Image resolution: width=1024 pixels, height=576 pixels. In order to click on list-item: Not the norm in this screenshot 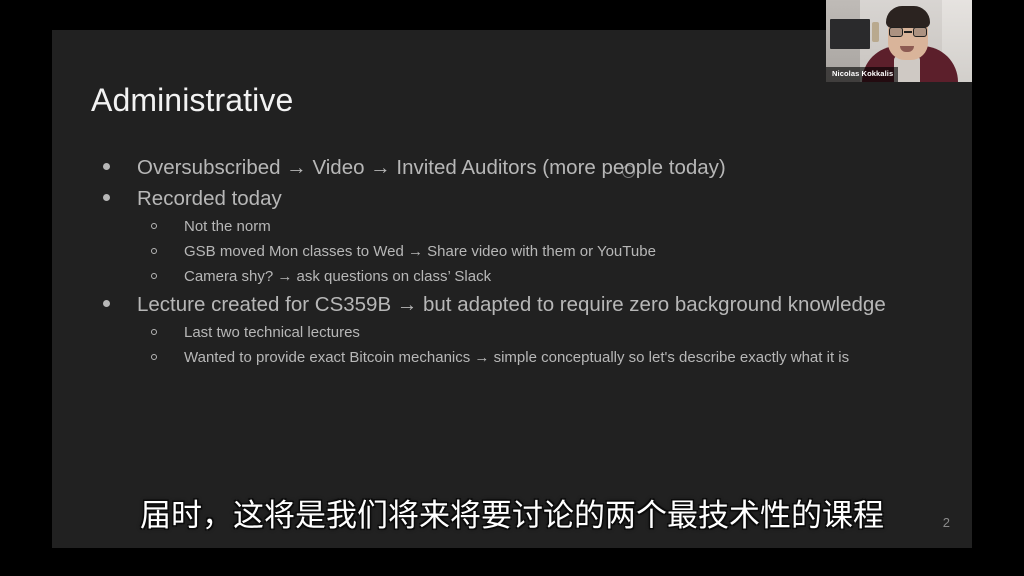, I will do `click(516, 226)`.